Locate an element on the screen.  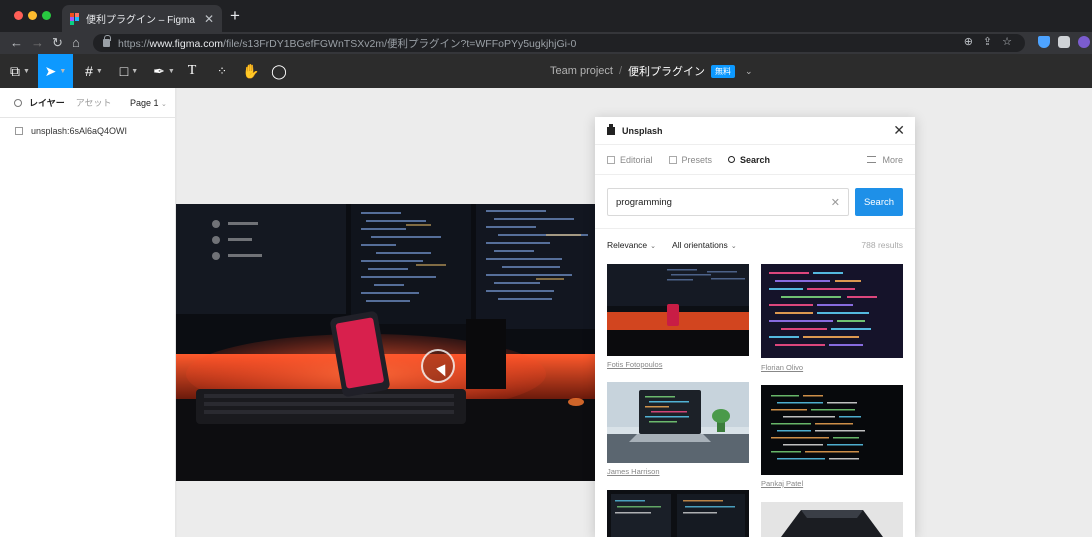
bookmark-star-icon: ☆ is located at coordinates (1007, 41).